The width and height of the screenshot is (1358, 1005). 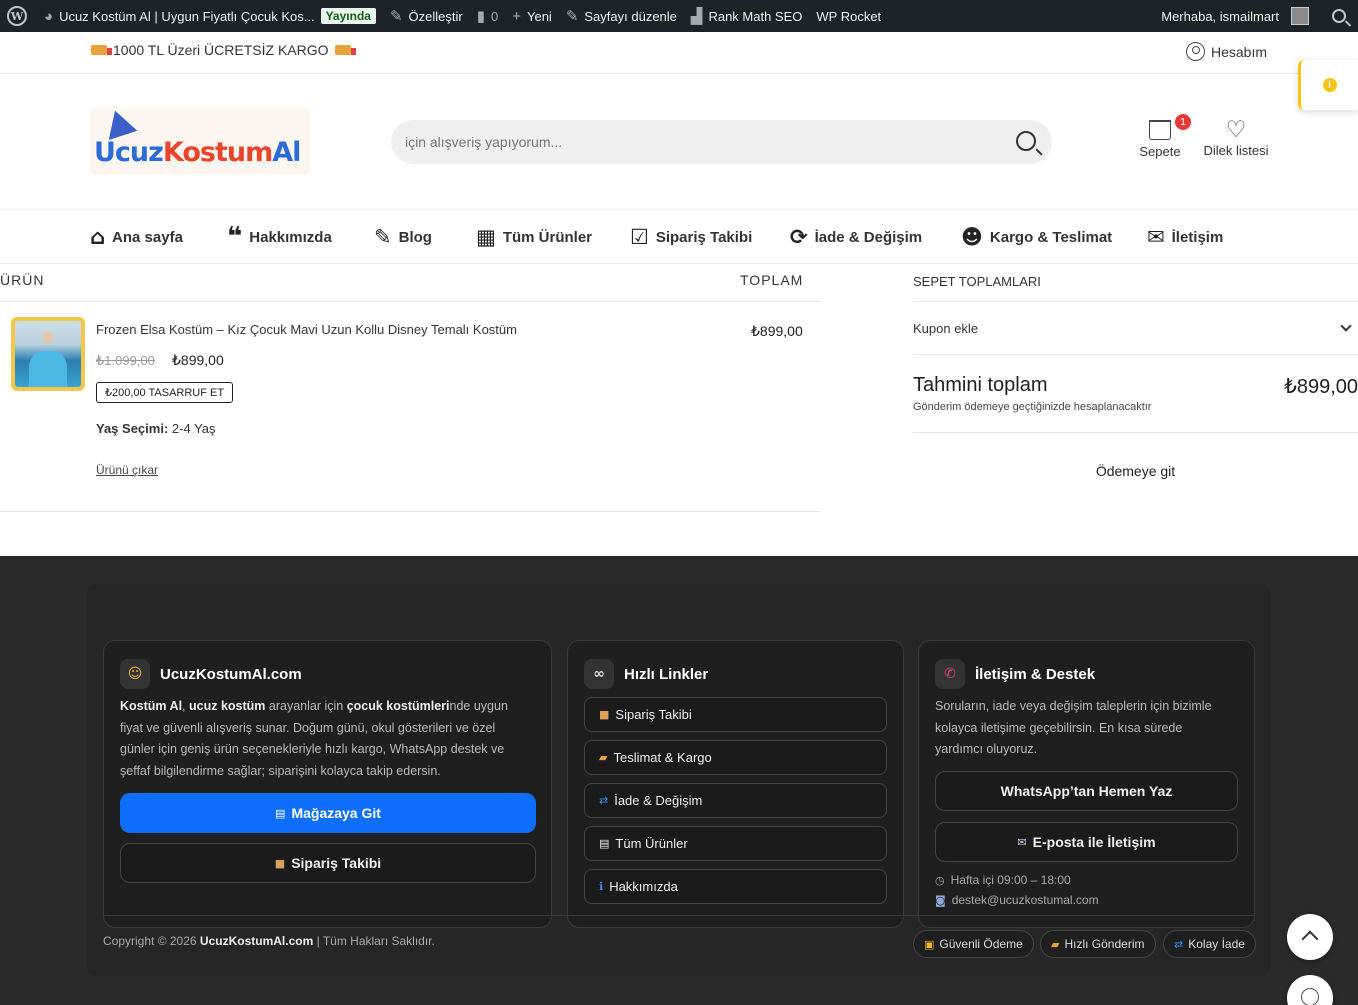 I want to click on easy-return-chip: ⇄ Kolay İade, so click(x=1209, y=944).